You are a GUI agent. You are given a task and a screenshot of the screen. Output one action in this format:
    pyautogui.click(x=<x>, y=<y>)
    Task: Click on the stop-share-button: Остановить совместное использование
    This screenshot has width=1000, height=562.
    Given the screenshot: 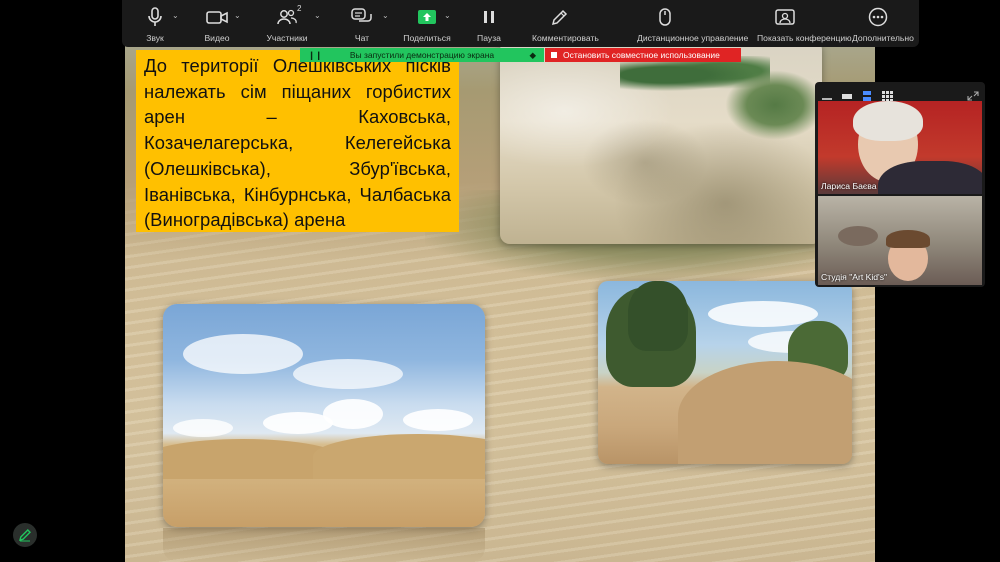 What is the action you would take?
    pyautogui.click(x=643, y=55)
    